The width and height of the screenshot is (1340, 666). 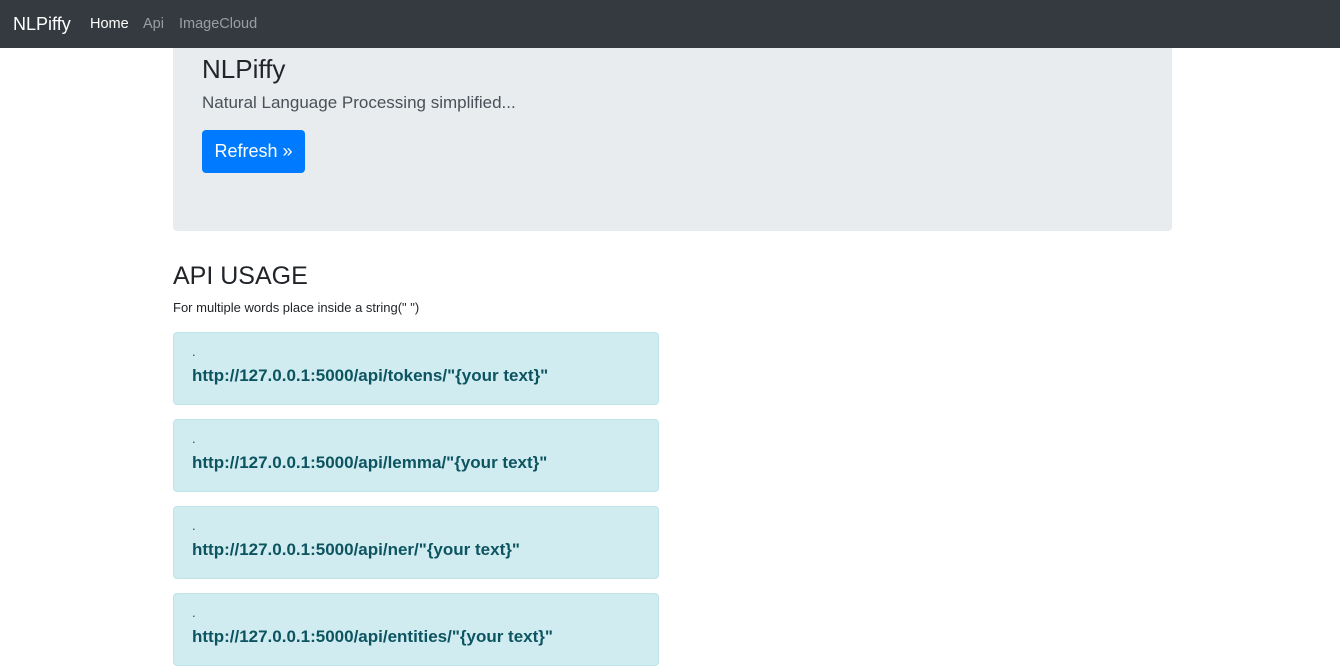 What do you see at coordinates (253, 151) in the screenshot?
I see `refresh-button: Refresh »` at bounding box center [253, 151].